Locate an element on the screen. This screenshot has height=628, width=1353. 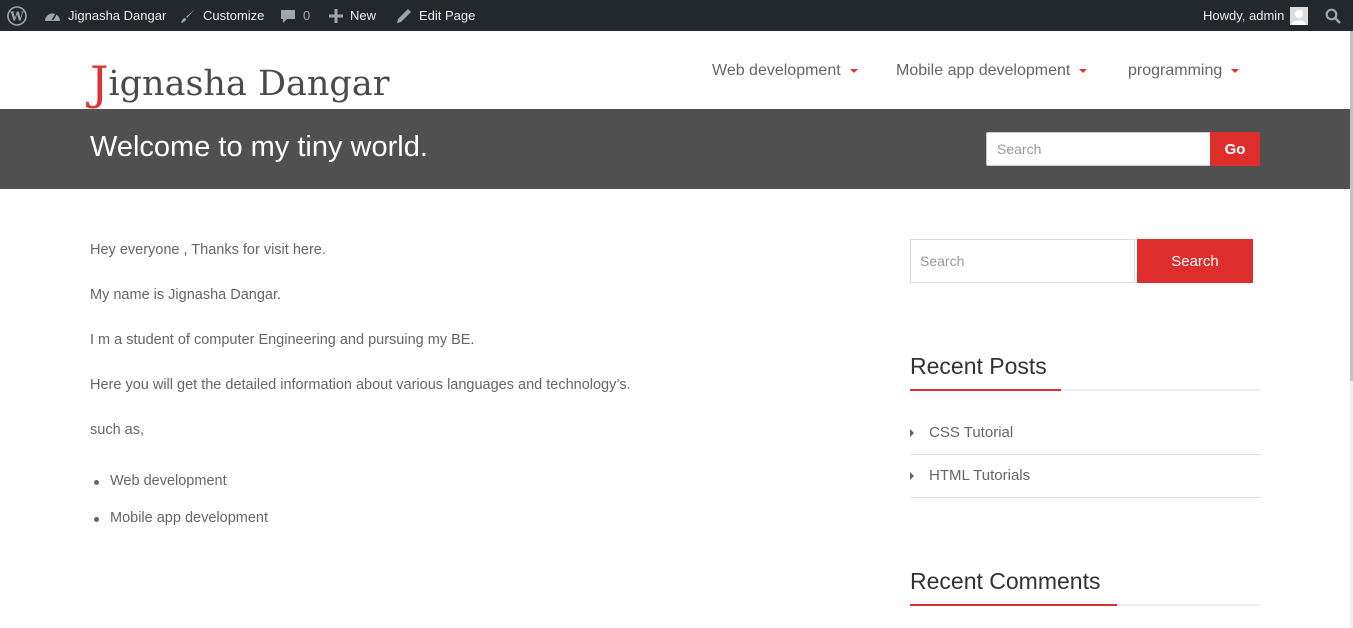
comment-bubble-icon is located at coordinates (288, 16).